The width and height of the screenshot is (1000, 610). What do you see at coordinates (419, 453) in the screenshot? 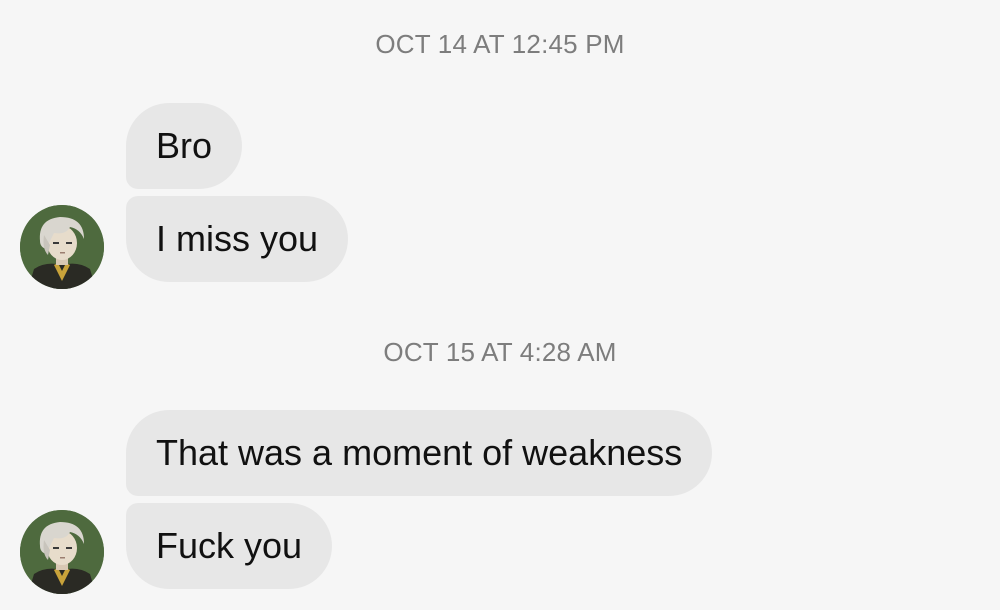
I see `message-bubble: That was a moment of weakness` at bounding box center [419, 453].